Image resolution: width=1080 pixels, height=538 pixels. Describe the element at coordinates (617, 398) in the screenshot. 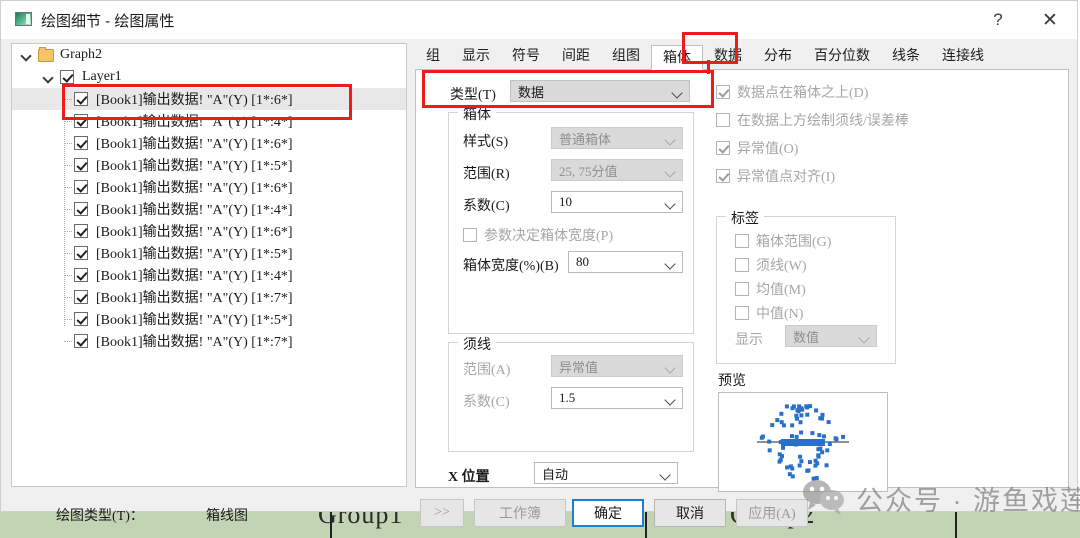

I see `whisker-coef-combobox: 1.5` at that location.